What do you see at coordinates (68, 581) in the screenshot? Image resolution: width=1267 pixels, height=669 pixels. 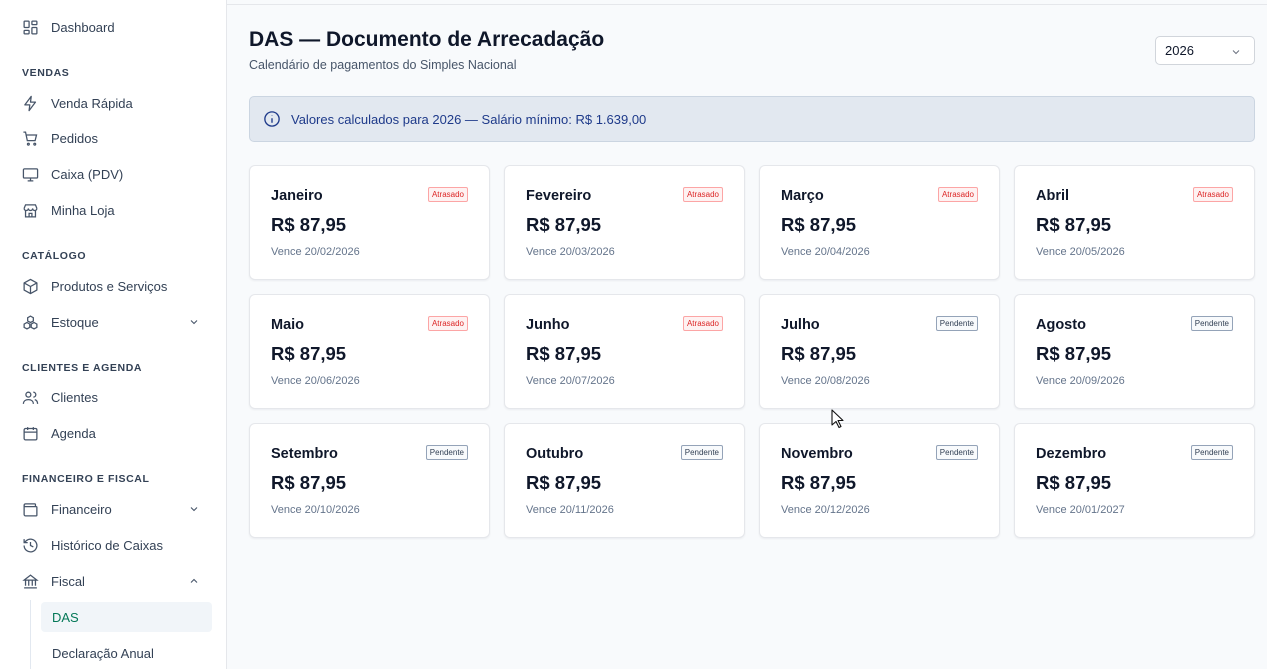 I see `sidebar-item-label: Fiscal` at bounding box center [68, 581].